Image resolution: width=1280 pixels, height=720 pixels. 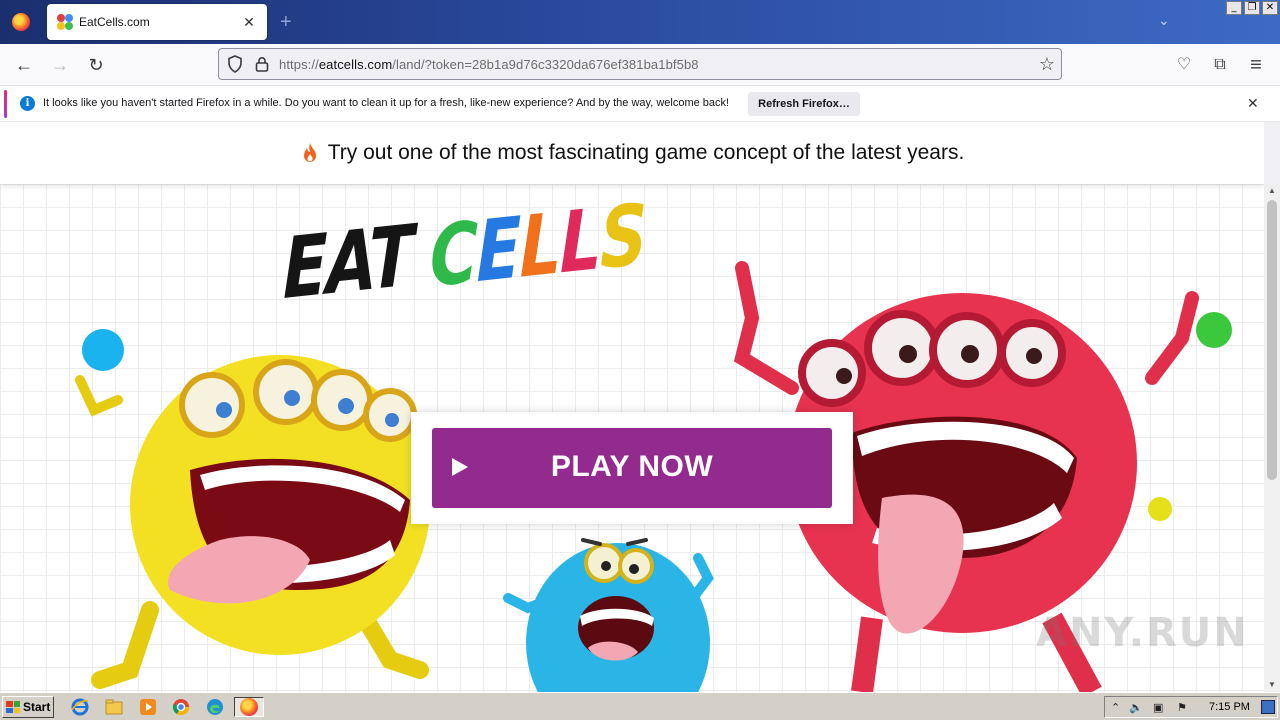 I want to click on play-now-label: PLAY NOW, so click(x=632, y=466).